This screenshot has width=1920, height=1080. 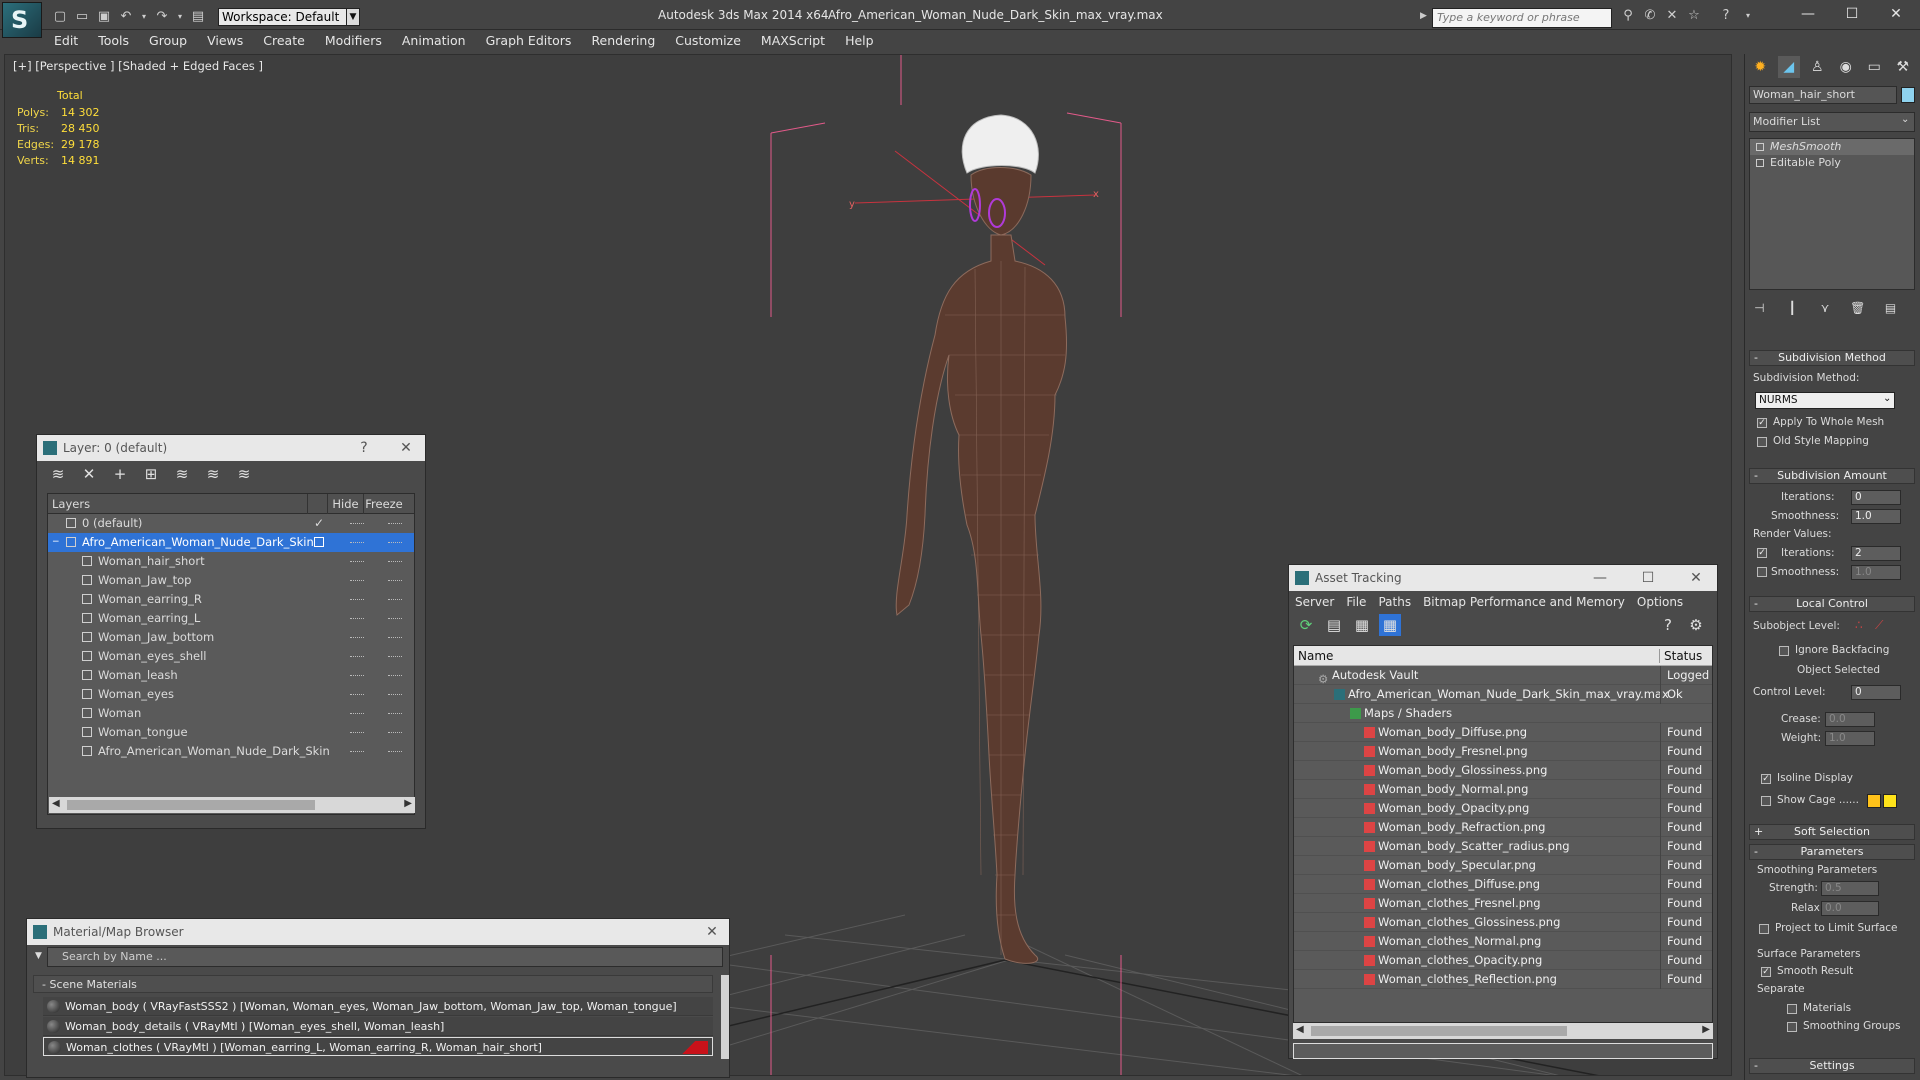 What do you see at coordinates (1762, 572) in the screenshot?
I see `render-smoothness-checkbox` at bounding box center [1762, 572].